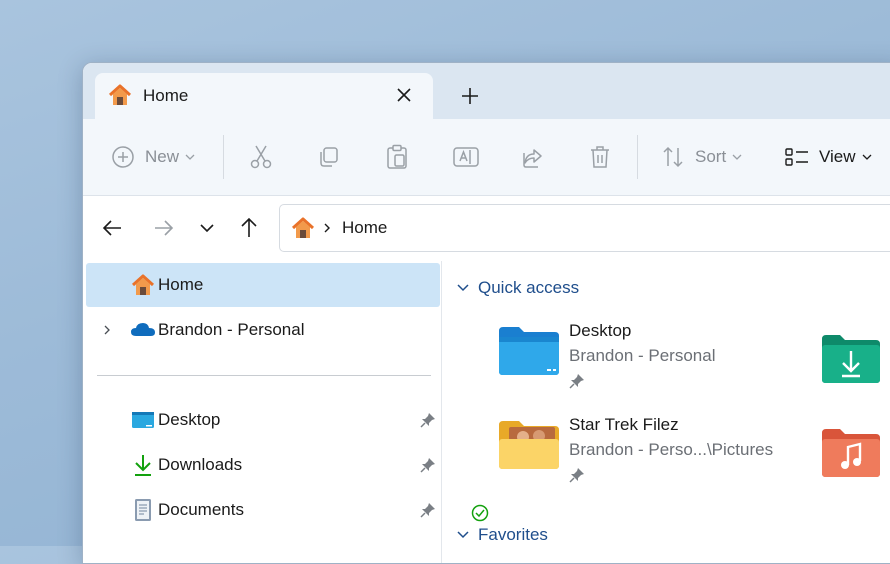 The width and height of the screenshot is (890, 564). What do you see at coordinates (264, 96) in the screenshot?
I see `tab-home: Home` at bounding box center [264, 96].